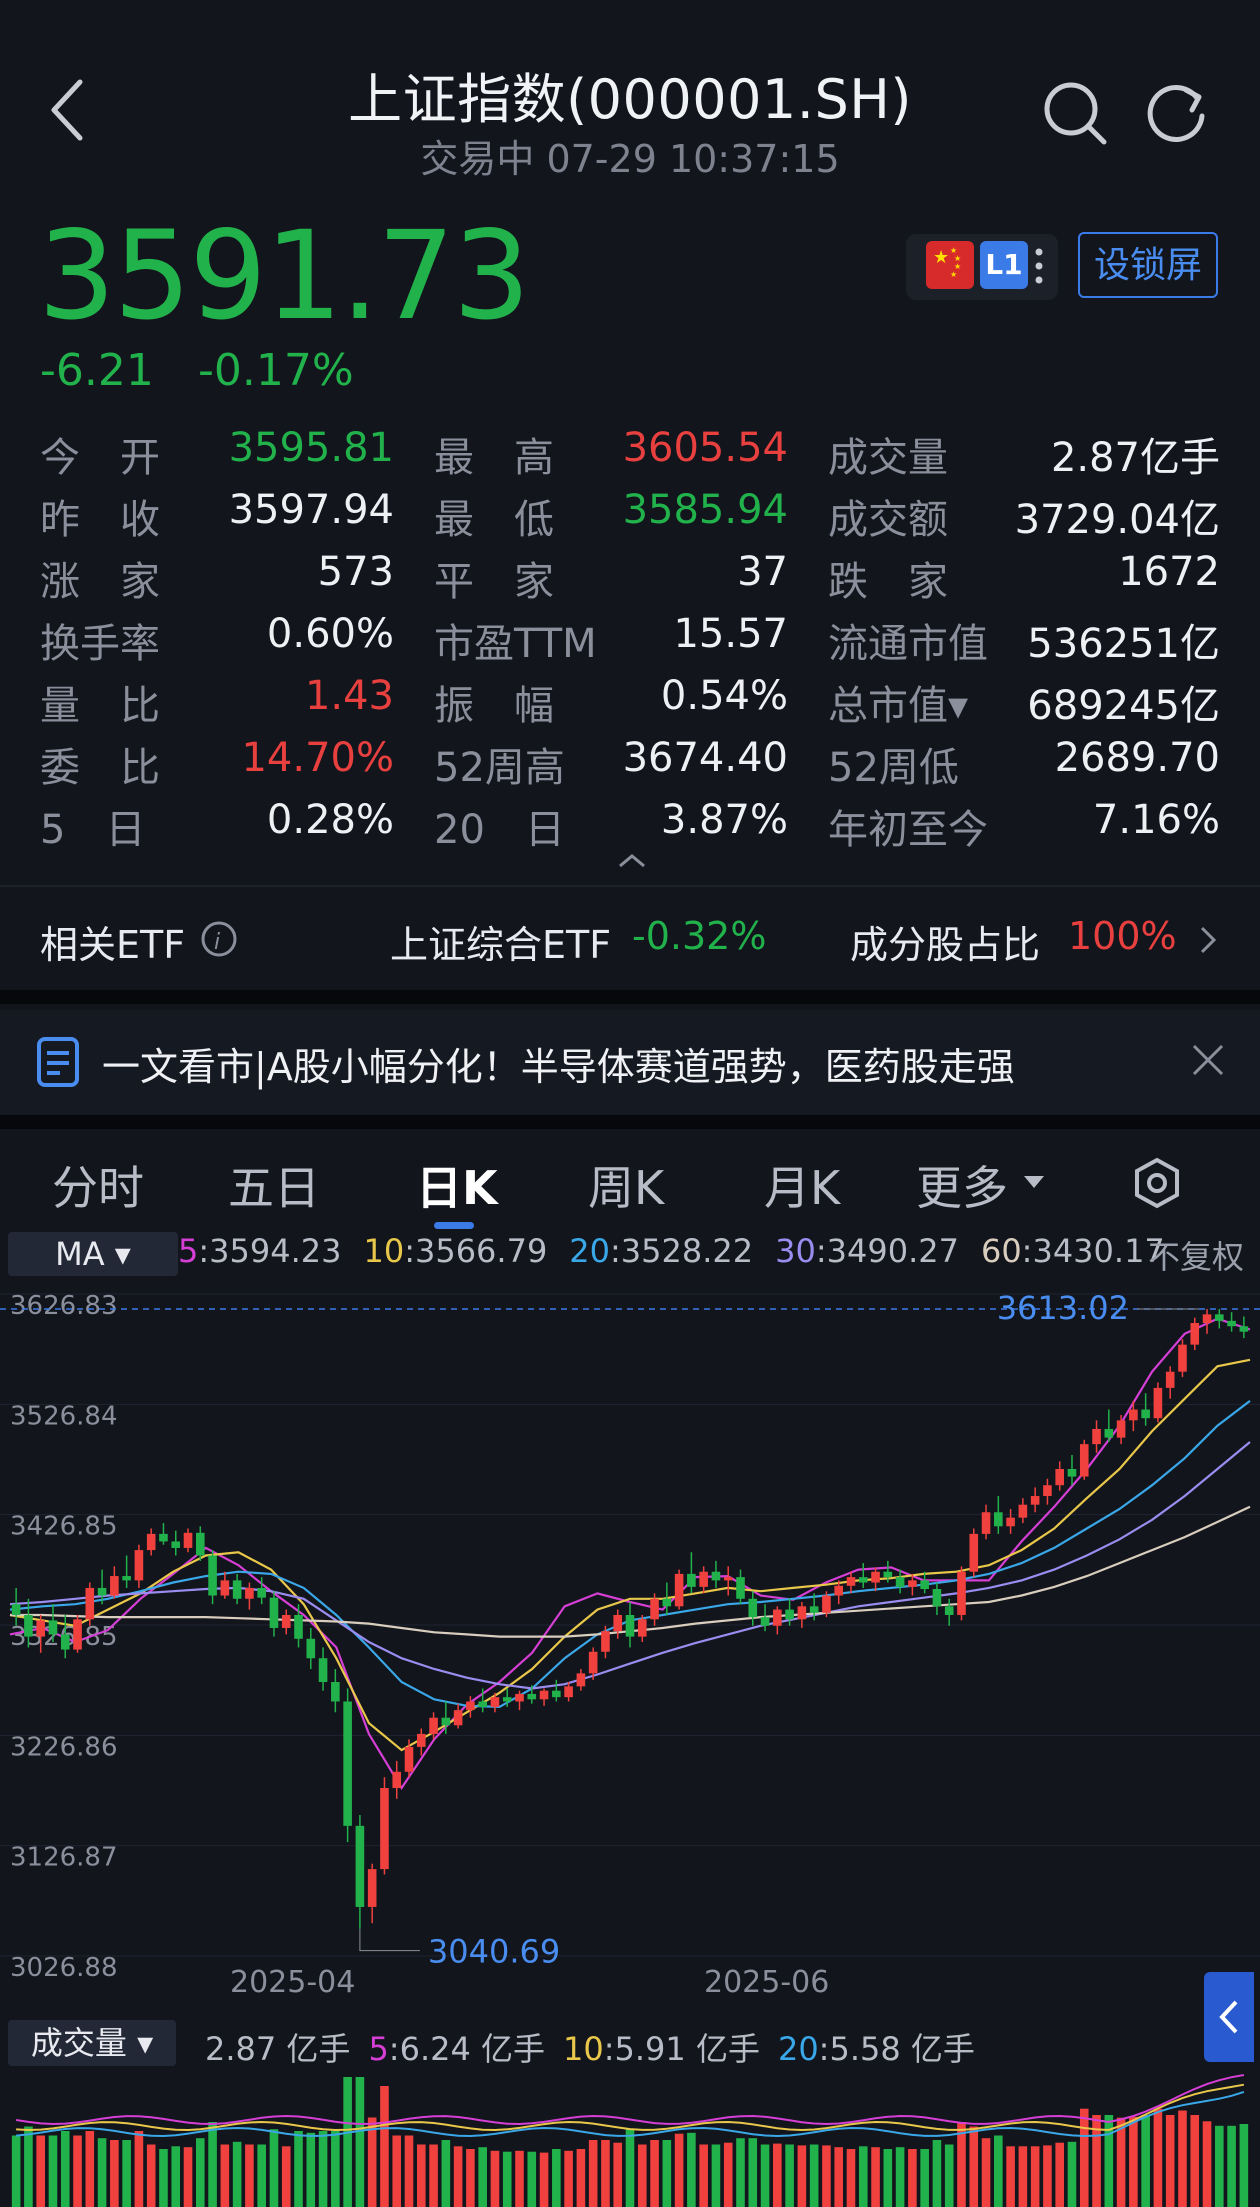 The height and width of the screenshot is (2207, 1260). I want to click on volume-legend-item: 10:5.91 亿手, so click(661, 2049).